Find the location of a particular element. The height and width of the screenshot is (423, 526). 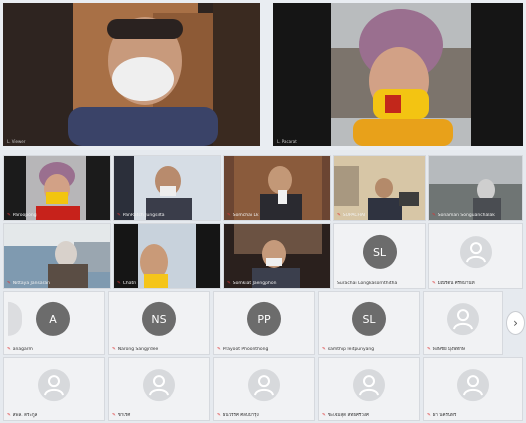

chevron-right-icon: › is located at coordinates (515, 323).